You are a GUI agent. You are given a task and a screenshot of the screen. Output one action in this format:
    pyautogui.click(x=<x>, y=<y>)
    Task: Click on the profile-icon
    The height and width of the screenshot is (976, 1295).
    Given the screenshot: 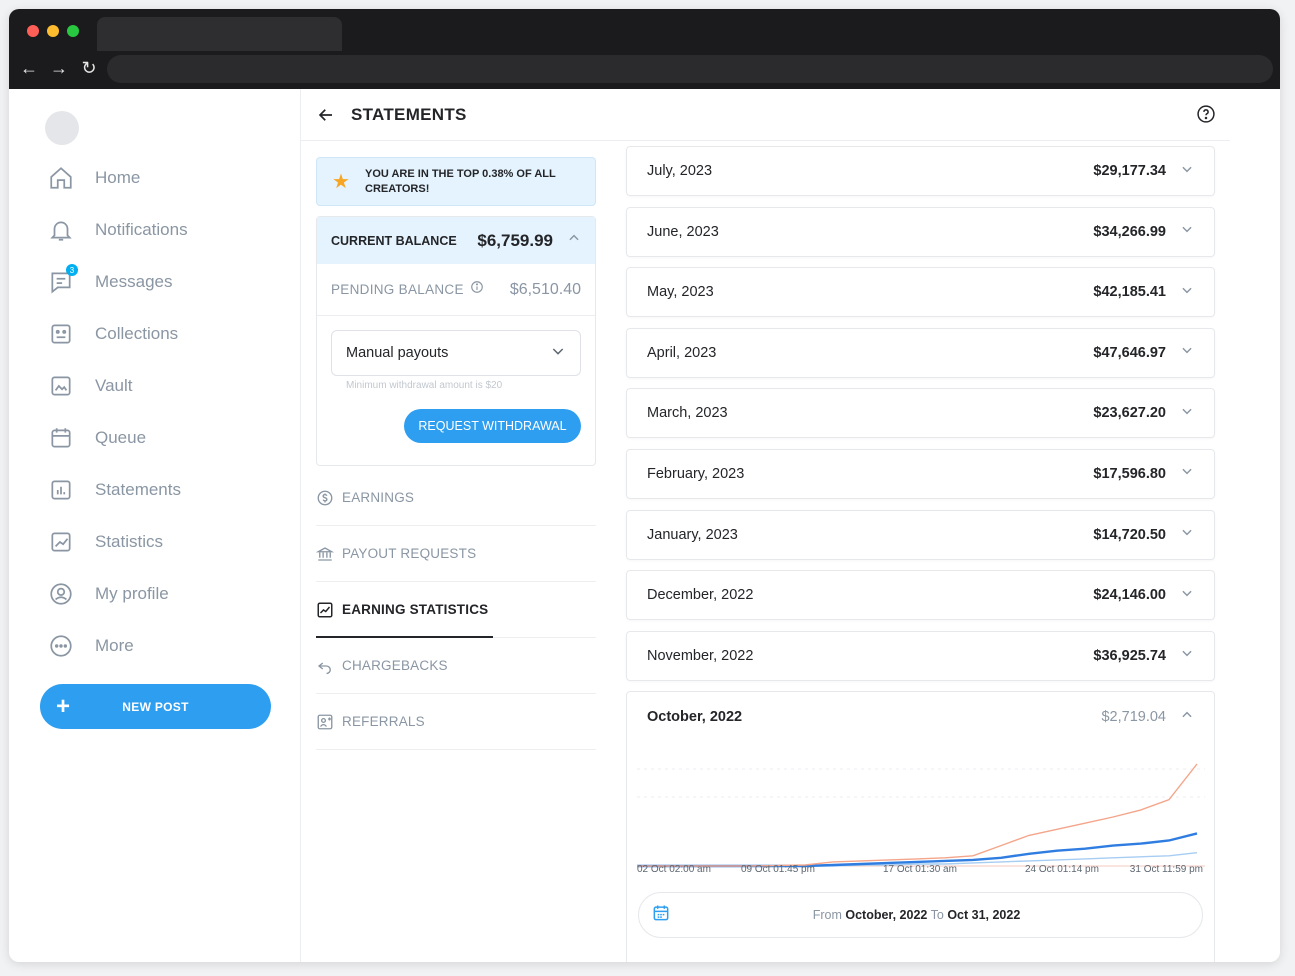 What is the action you would take?
    pyautogui.click(x=61, y=594)
    